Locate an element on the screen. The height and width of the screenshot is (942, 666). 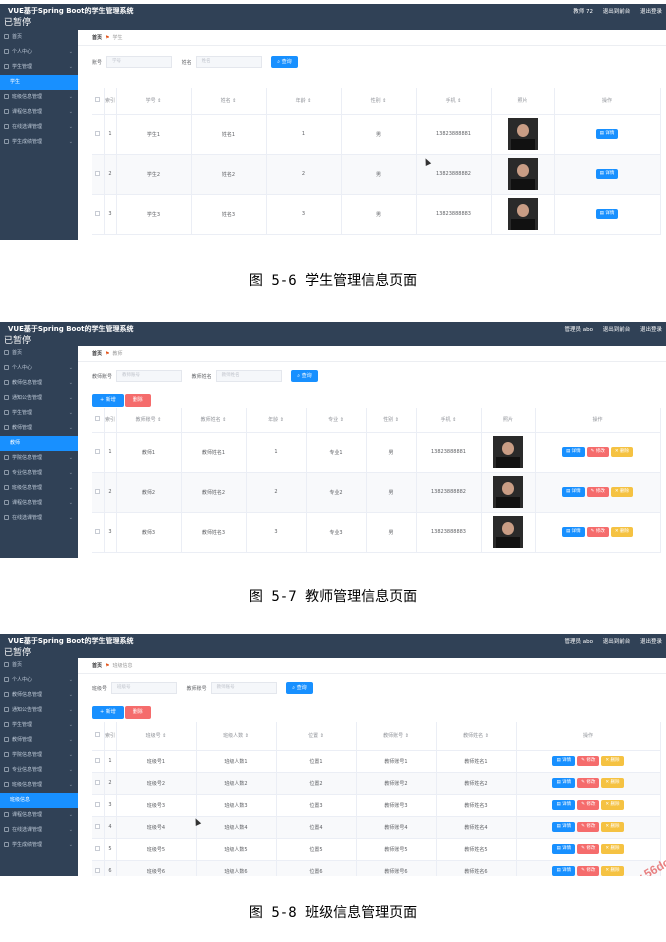
search-input: 学号 is located at coordinates (139, 62).